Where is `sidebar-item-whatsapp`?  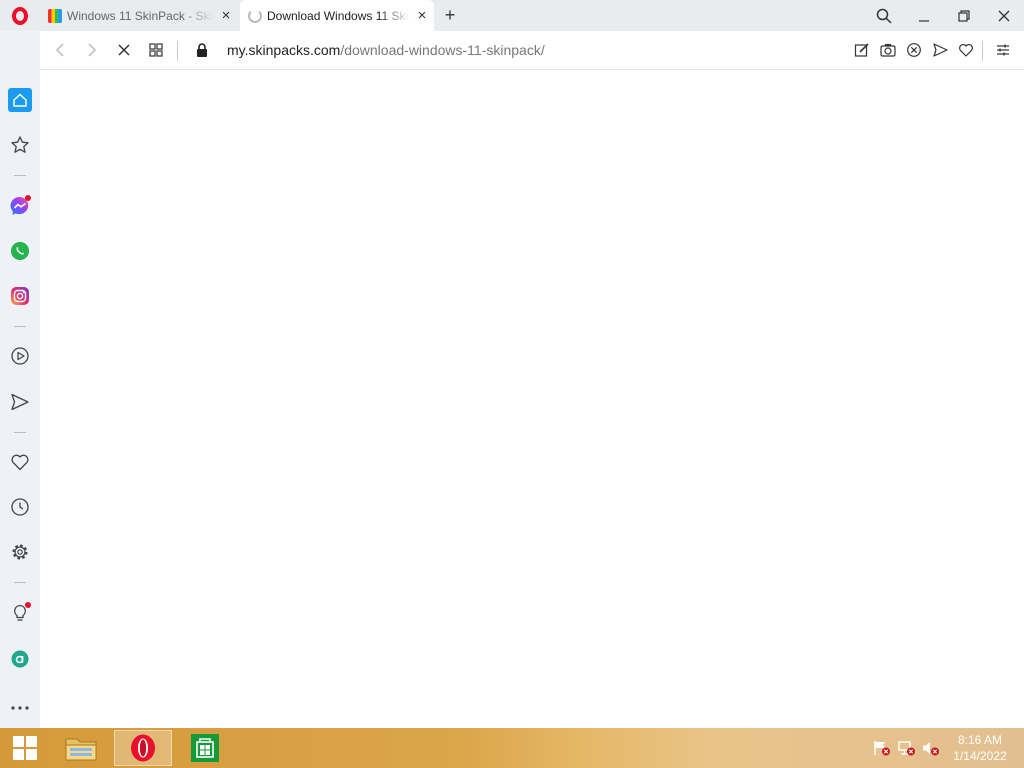
sidebar-item-whatsapp is located at coordinates (20, 251).